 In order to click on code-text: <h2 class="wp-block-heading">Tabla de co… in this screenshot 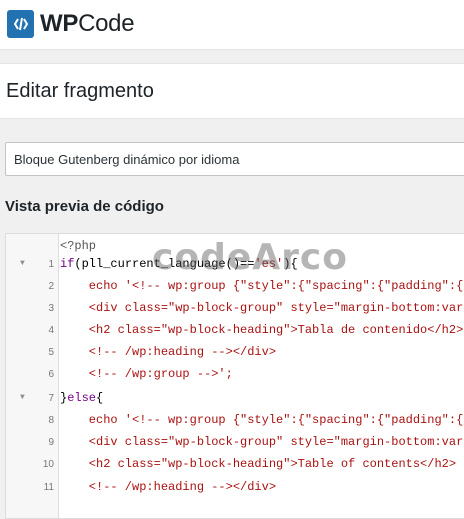, I will do `click(262, 330)`.